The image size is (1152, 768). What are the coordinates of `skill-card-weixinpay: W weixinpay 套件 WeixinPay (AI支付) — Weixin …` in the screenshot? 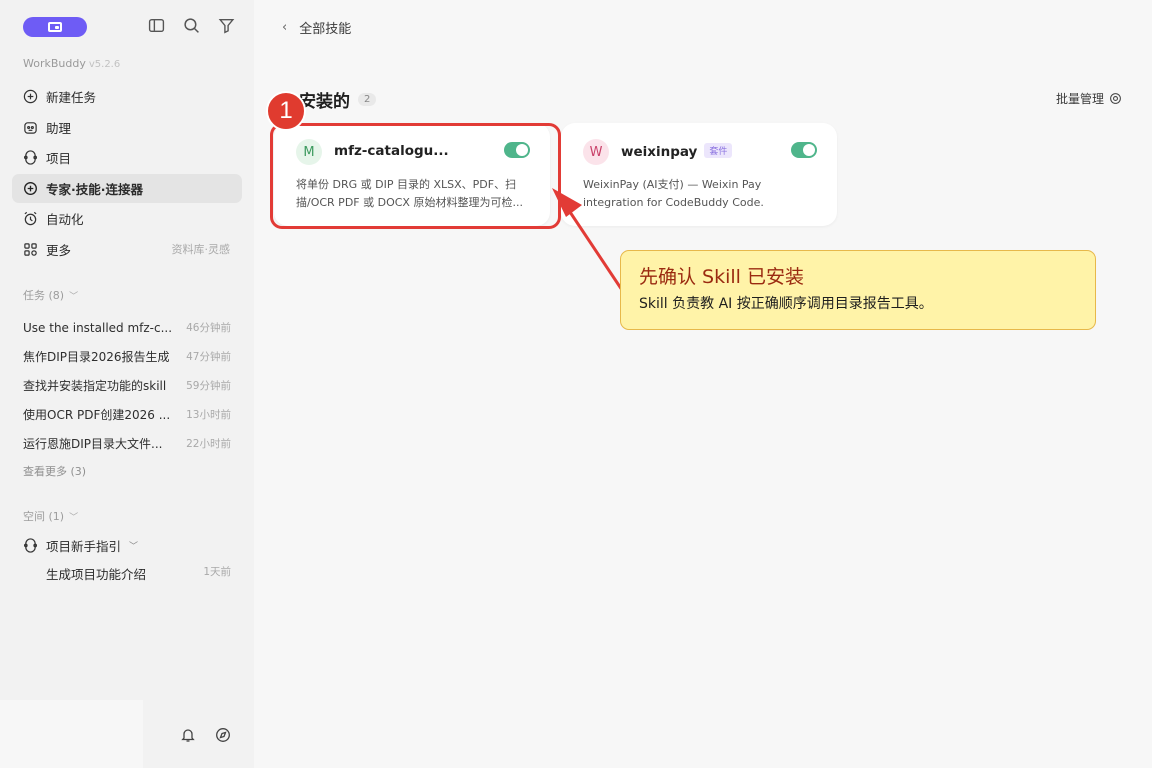 It's located at (699, 174).